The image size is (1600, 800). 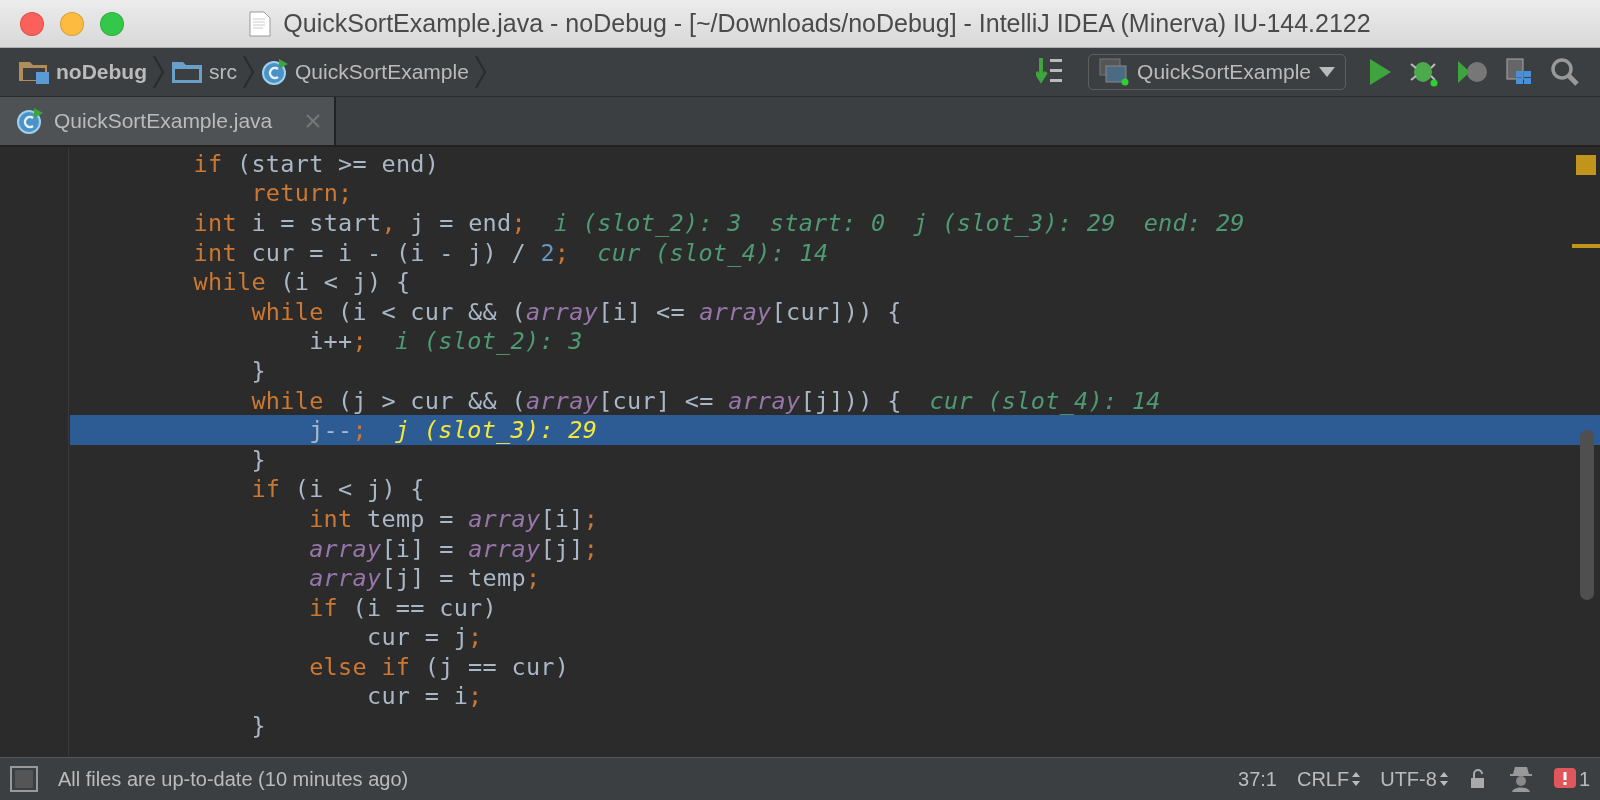 I want to click on code-text: int temp = array[i];, so click(x=454, y=518).